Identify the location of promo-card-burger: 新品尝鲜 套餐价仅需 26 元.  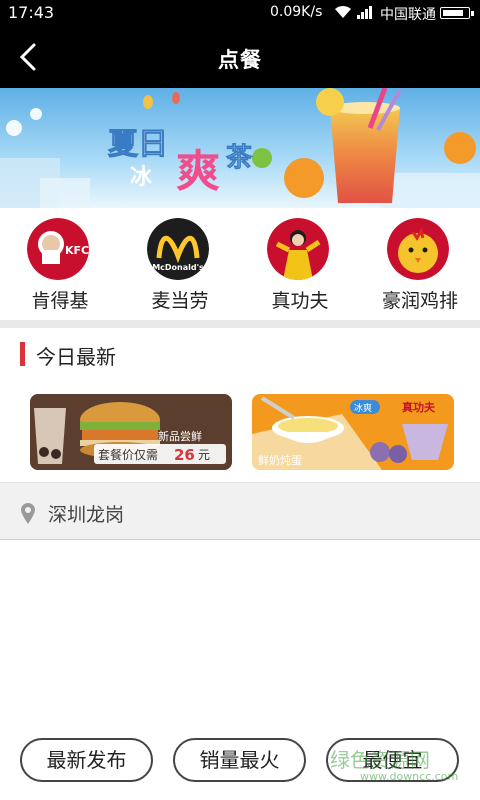
(131, 432).